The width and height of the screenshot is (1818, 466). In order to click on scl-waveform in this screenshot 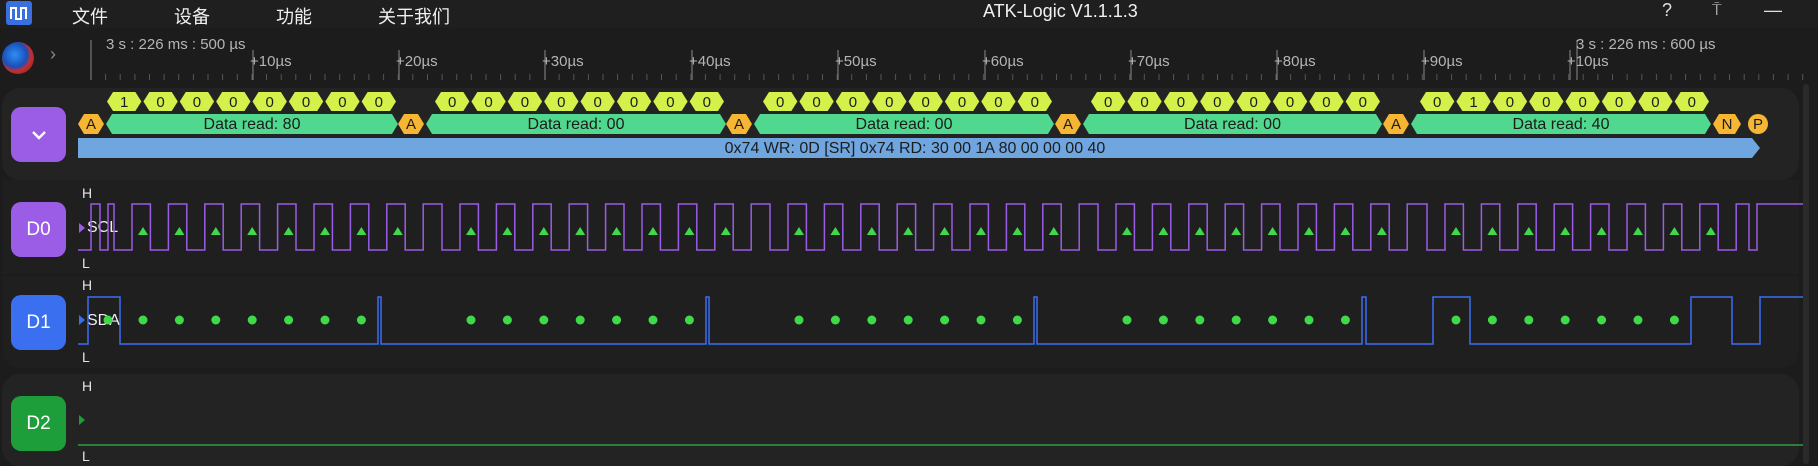, I will do `click(941, 227)`.